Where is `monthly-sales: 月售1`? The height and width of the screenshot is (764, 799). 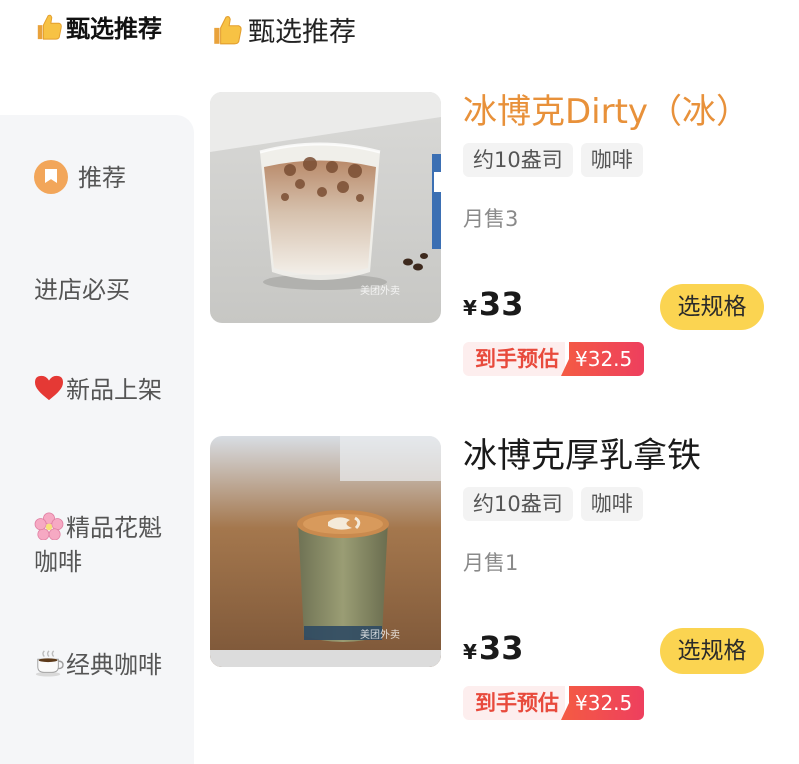
monthly-sales: 月售1 is located at coordinates (491, 563).